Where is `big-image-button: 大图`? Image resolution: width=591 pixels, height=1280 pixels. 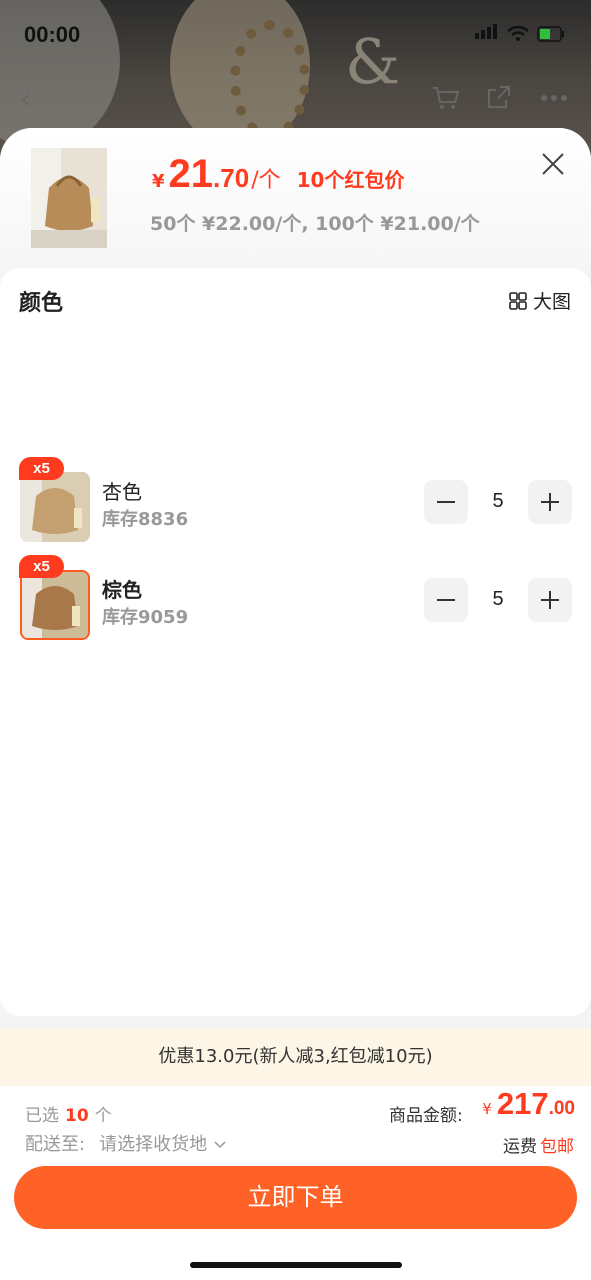
big-image-button: 大图 is located at coordinates (540, 300).